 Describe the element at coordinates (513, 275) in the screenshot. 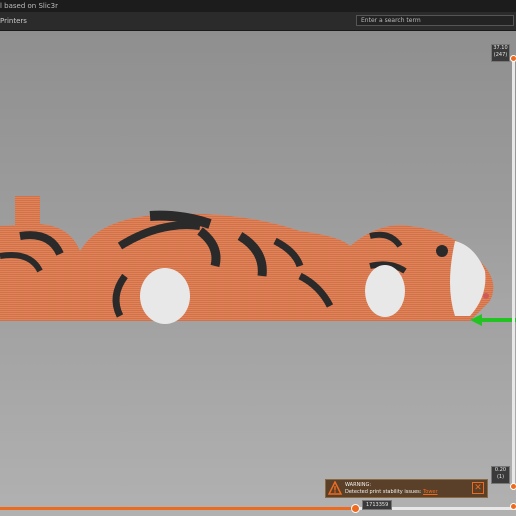

I see `layer-slider-track` at that location.